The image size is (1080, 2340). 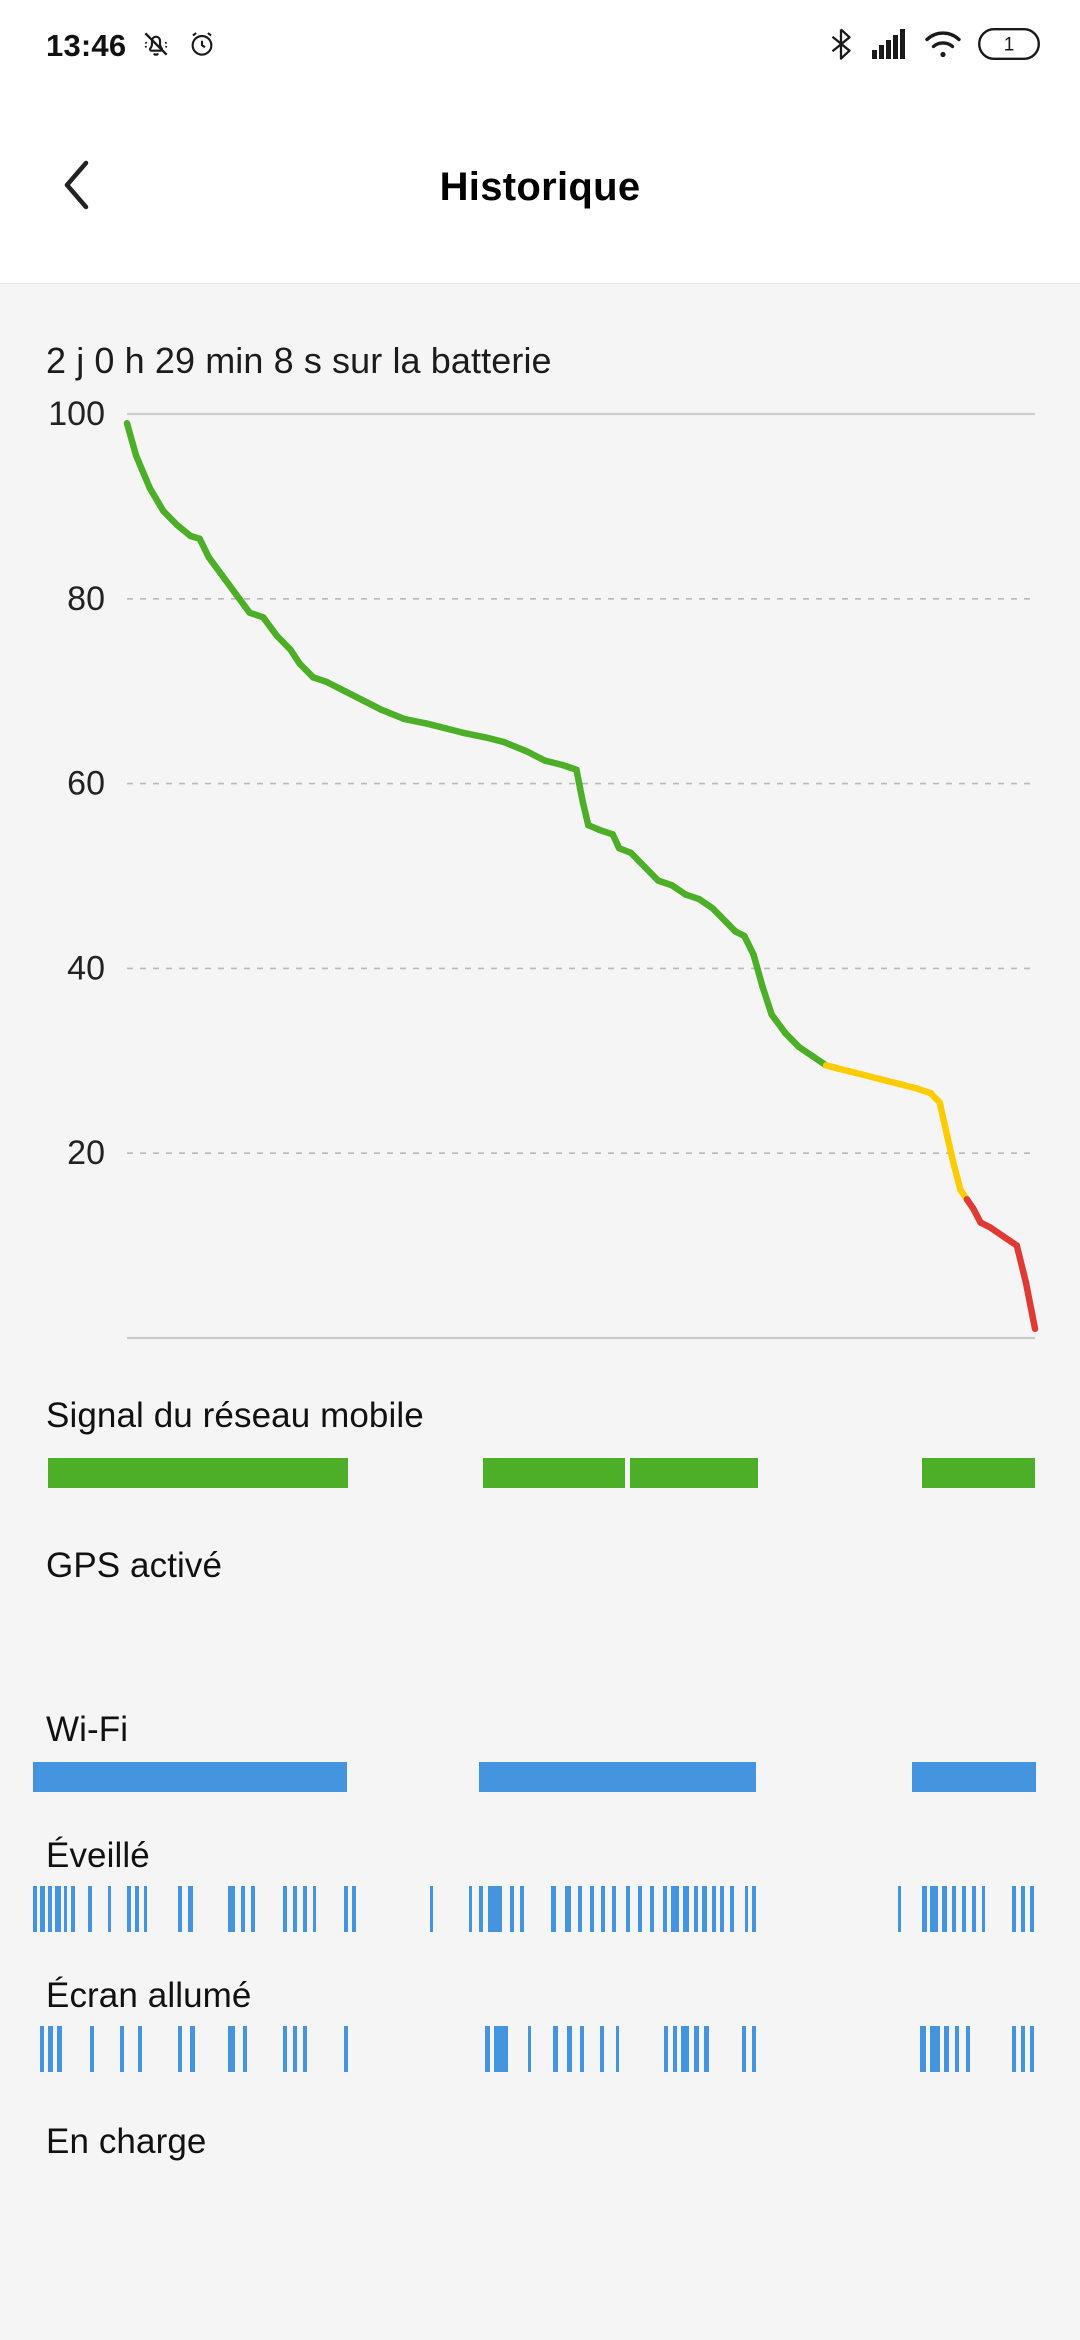 I want to click on track-gps: GPS activé, so click(x=540, y=1563).